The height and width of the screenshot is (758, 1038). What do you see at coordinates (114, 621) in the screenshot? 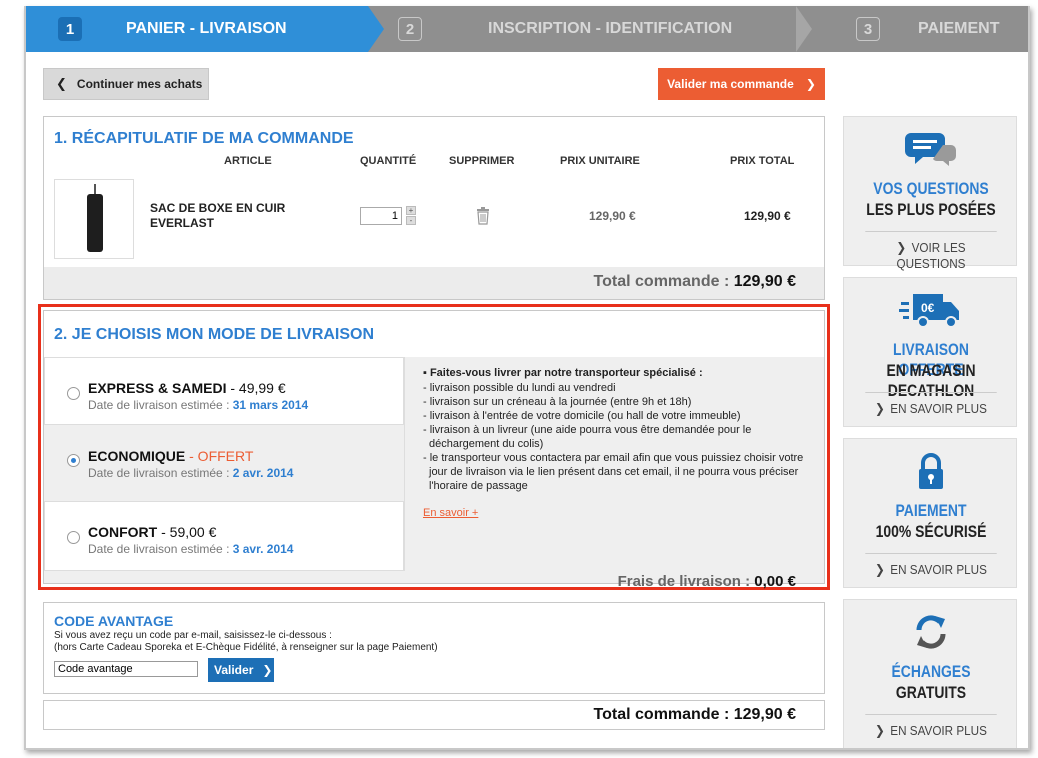
I see `promo-code-title: CODE AVANTAGE` at bounding box center [114, 621].